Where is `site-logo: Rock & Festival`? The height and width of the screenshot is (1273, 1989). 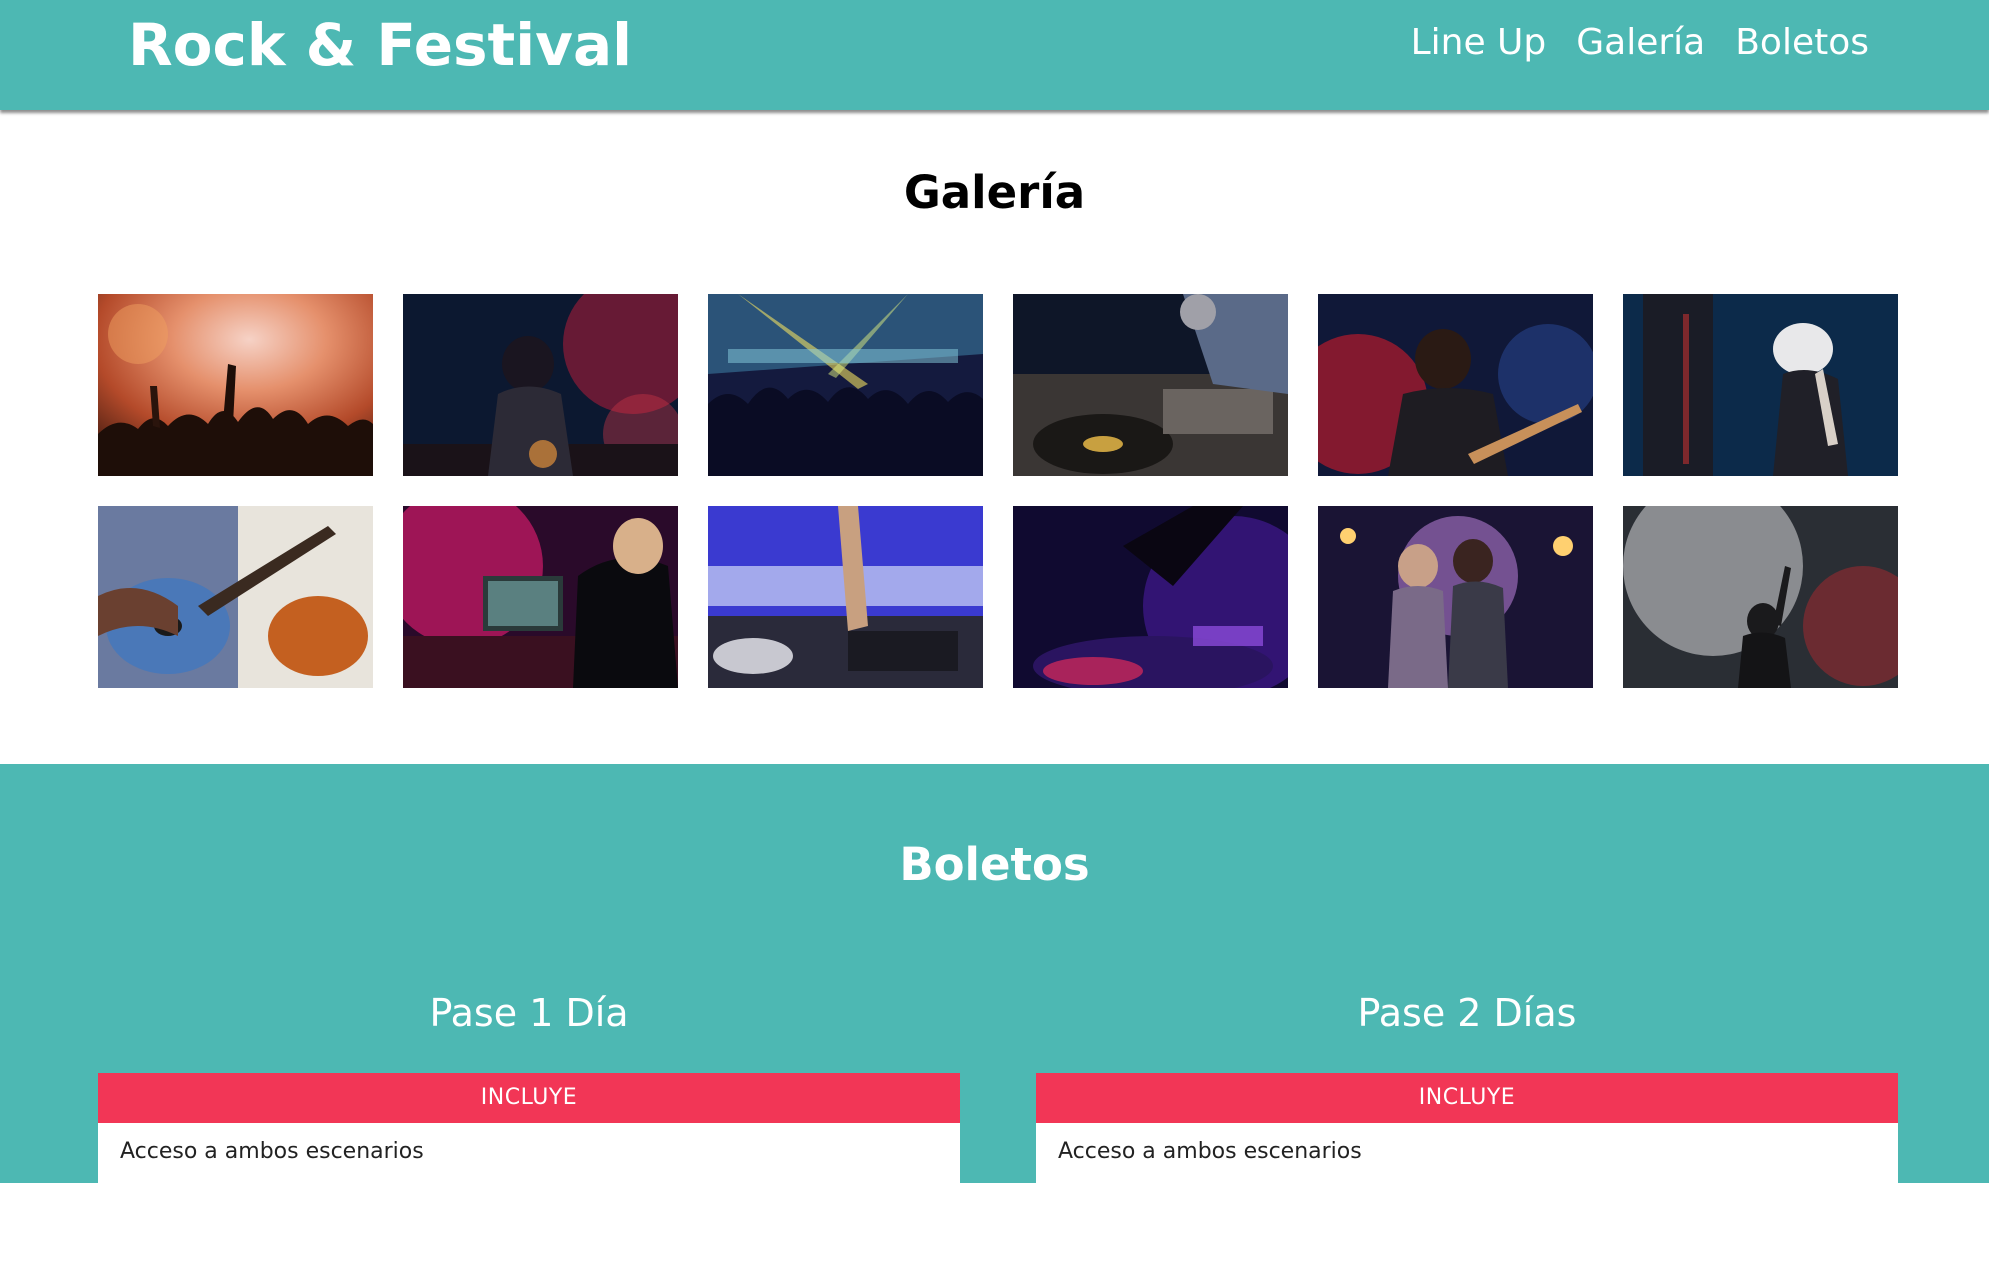
site-logo: Rock & Festival is located at coordinates (380, 45).